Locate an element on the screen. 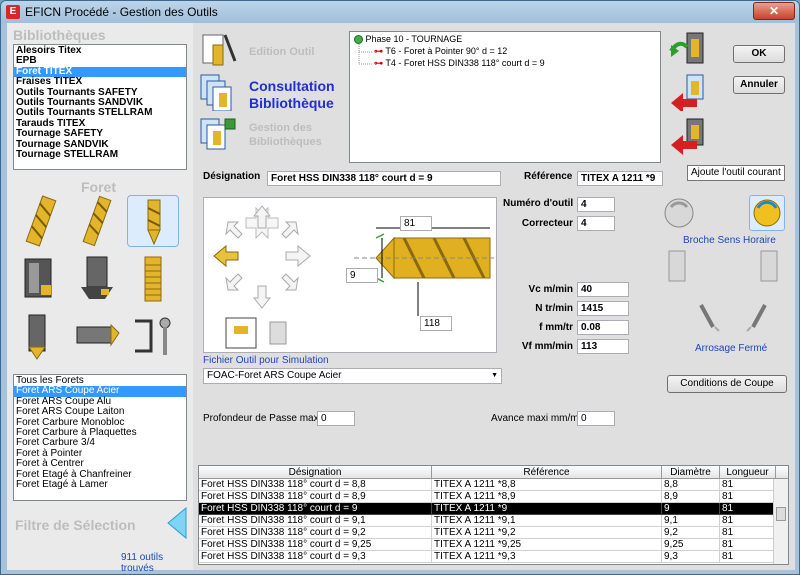 This screenshot has width=800, height=575. tree-phase-row: Phase 10 - TOURNAGE is located at coordinates (408, 39).